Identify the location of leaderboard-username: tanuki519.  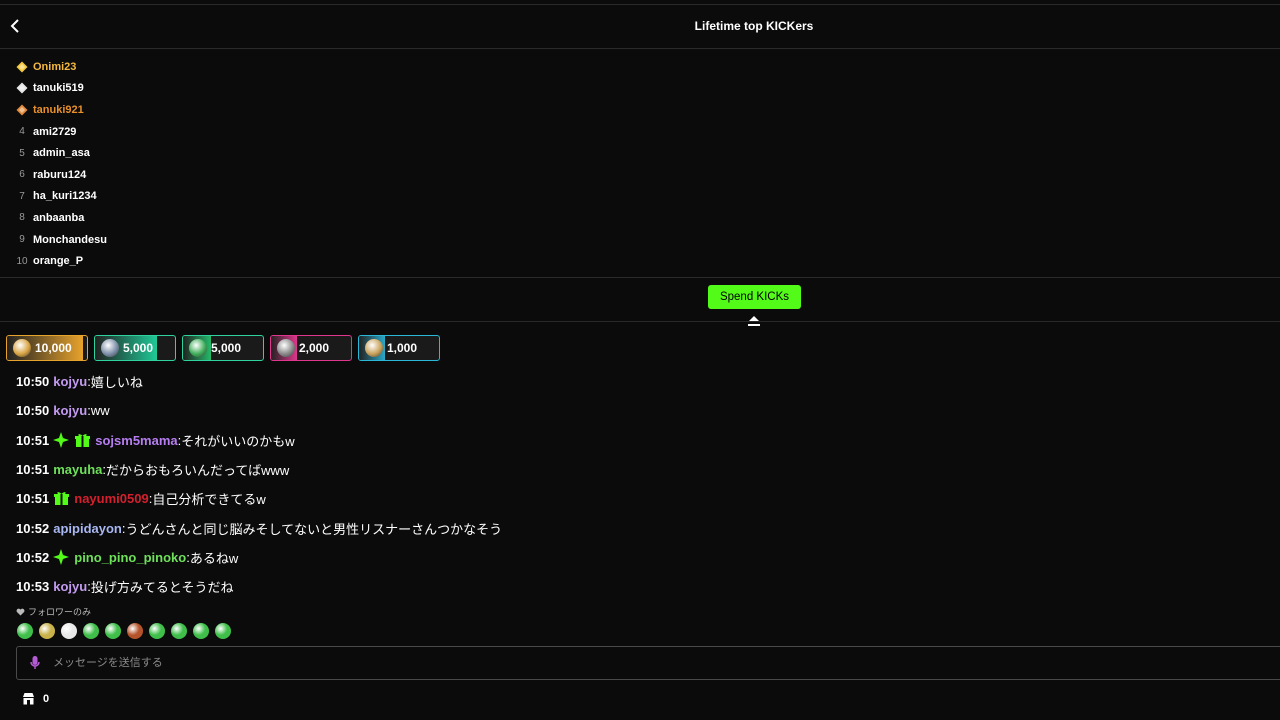
(58, 88).